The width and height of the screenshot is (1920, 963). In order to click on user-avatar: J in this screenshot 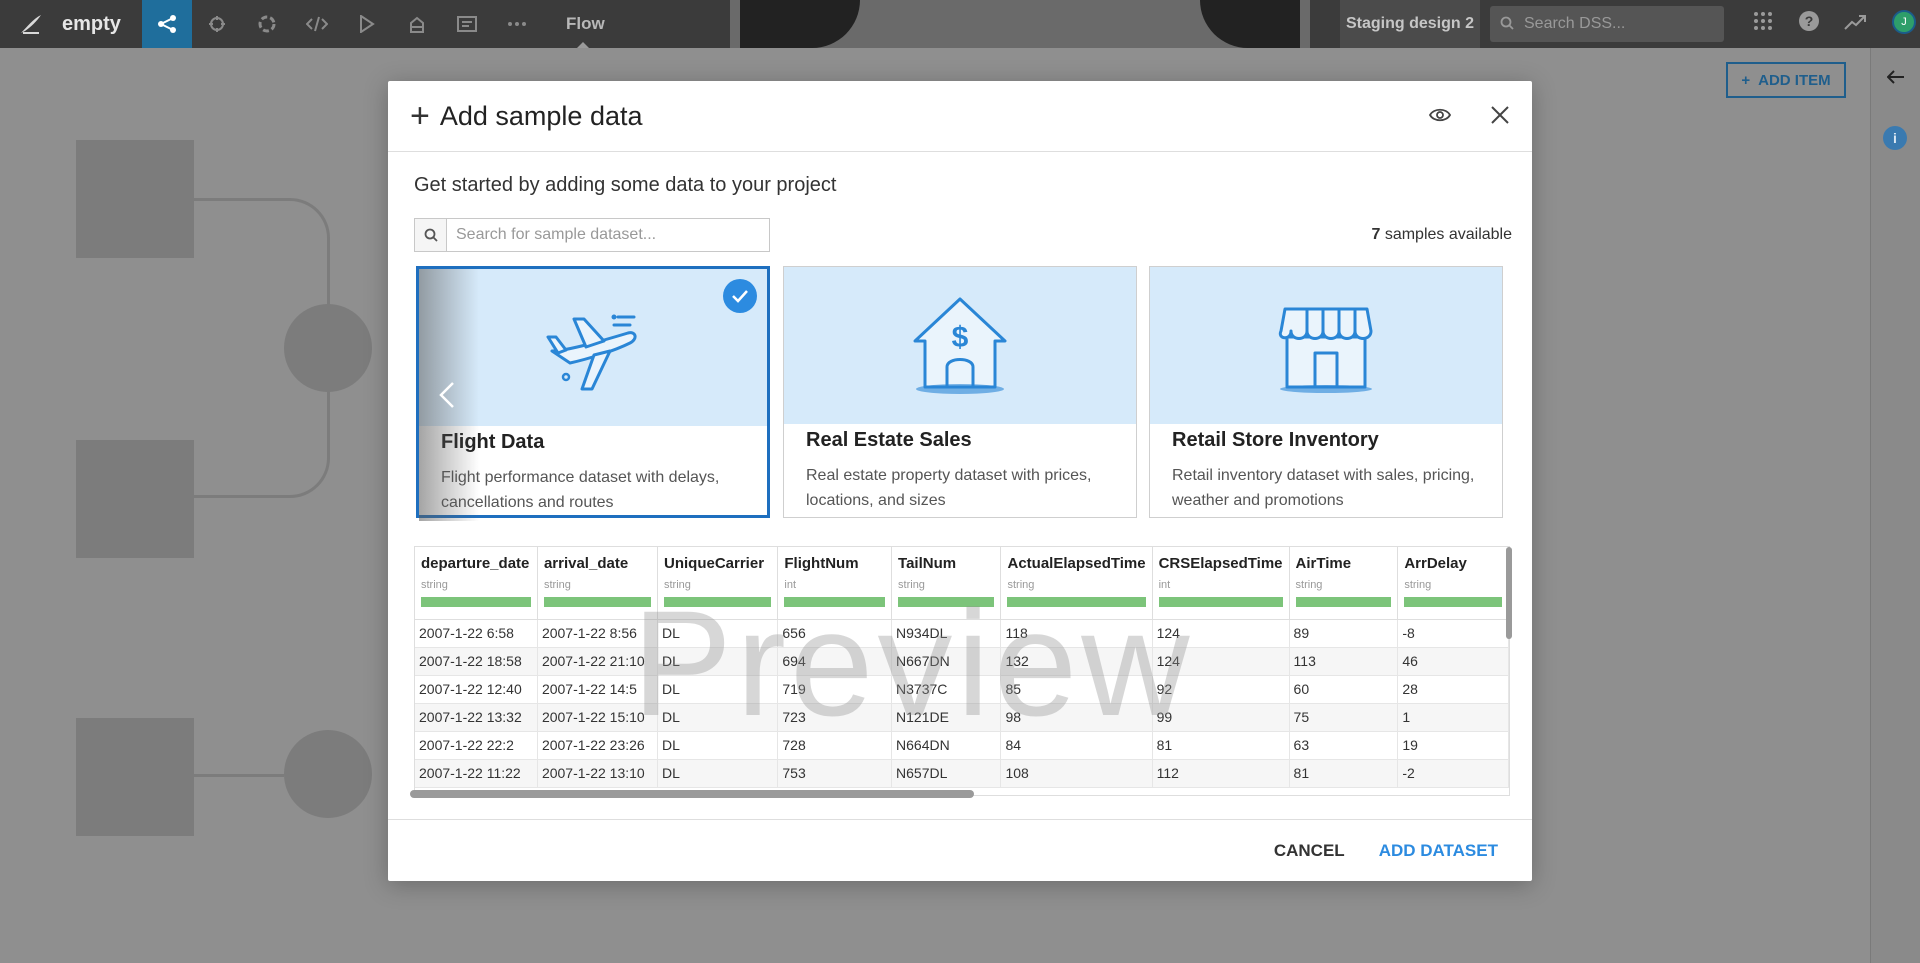, I will do `click(1904, 22)`.